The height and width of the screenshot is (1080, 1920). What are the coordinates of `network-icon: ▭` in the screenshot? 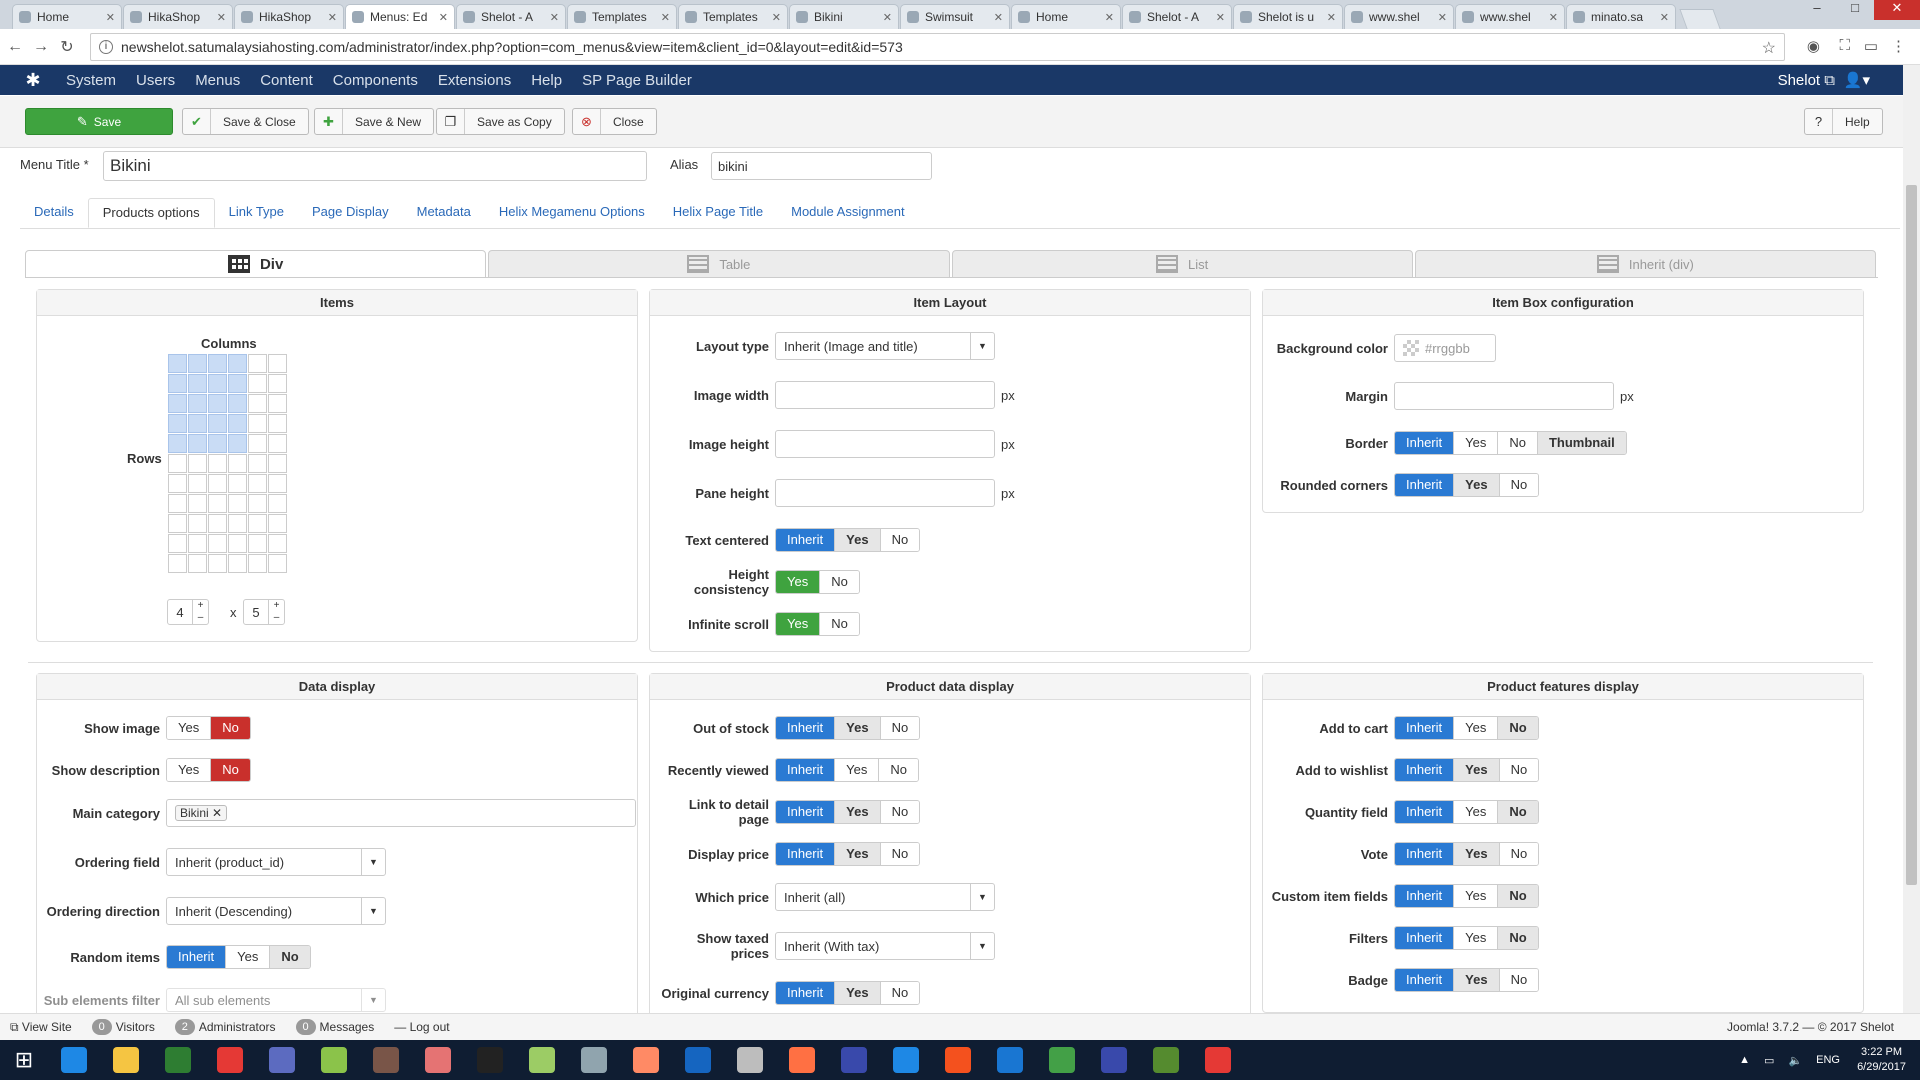 It's located at (1769, 1060).